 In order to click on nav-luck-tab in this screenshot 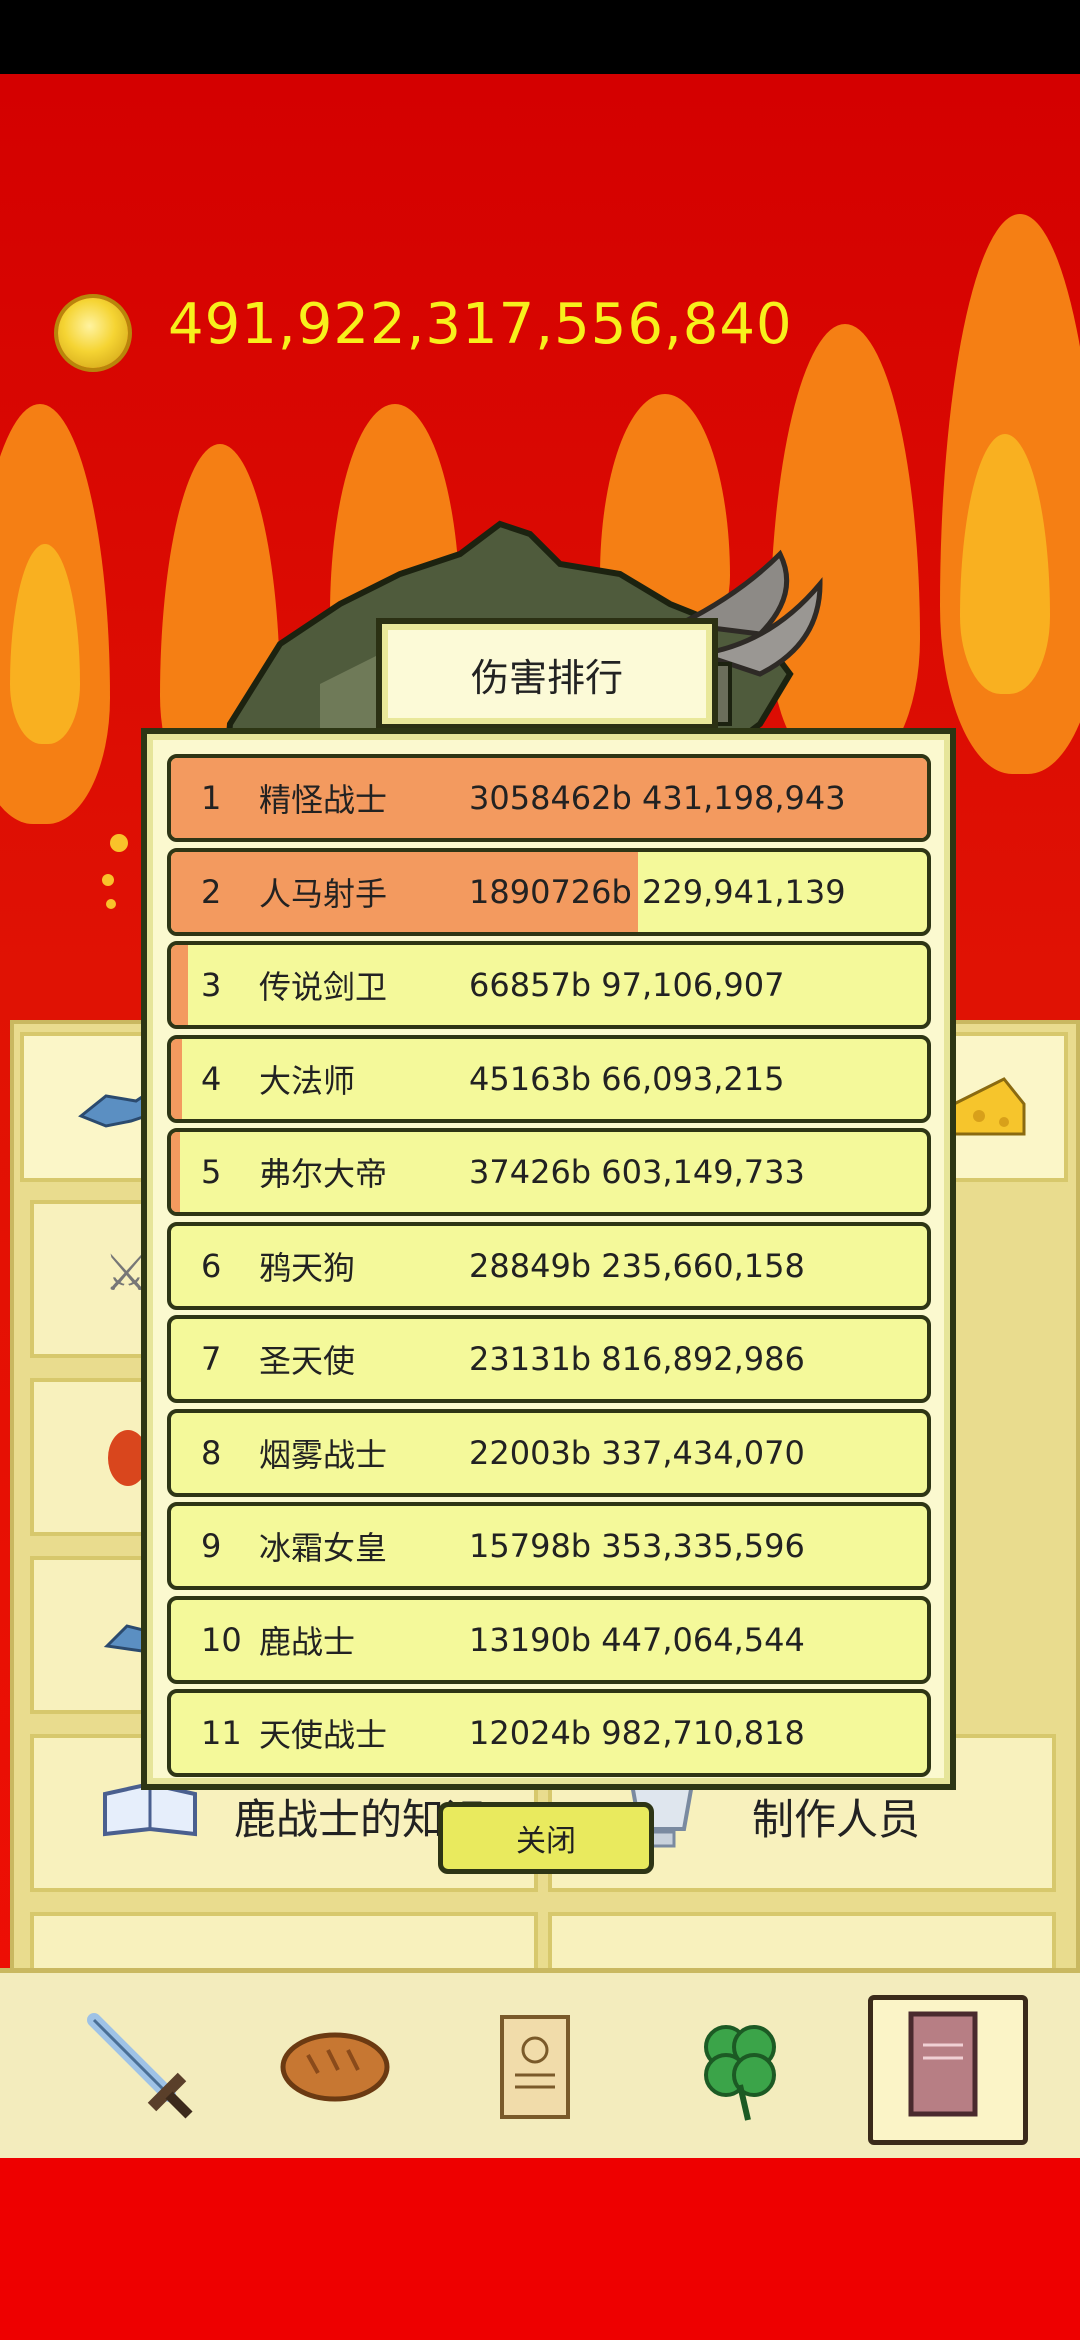, I will do `click(739, 2065)`.